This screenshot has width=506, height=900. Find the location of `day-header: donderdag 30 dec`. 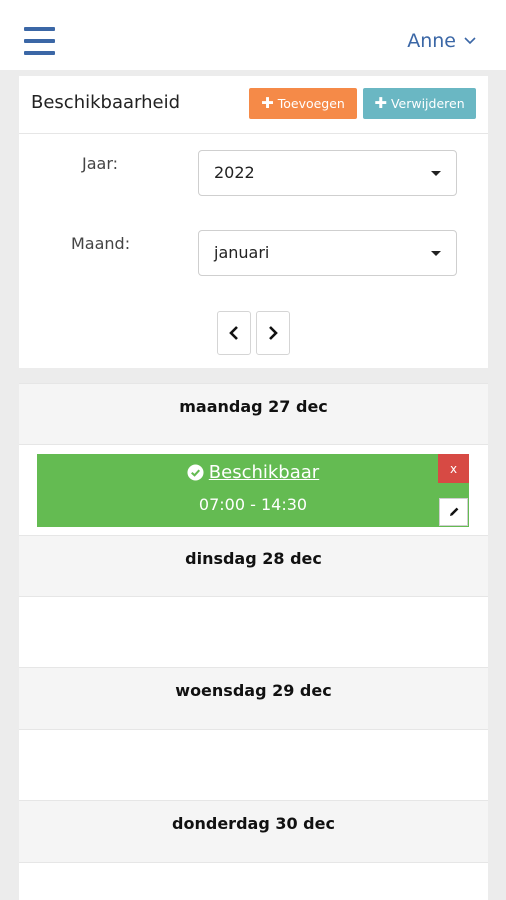

day-header: donderdag 30 dec is located at coordinates (253, 831).